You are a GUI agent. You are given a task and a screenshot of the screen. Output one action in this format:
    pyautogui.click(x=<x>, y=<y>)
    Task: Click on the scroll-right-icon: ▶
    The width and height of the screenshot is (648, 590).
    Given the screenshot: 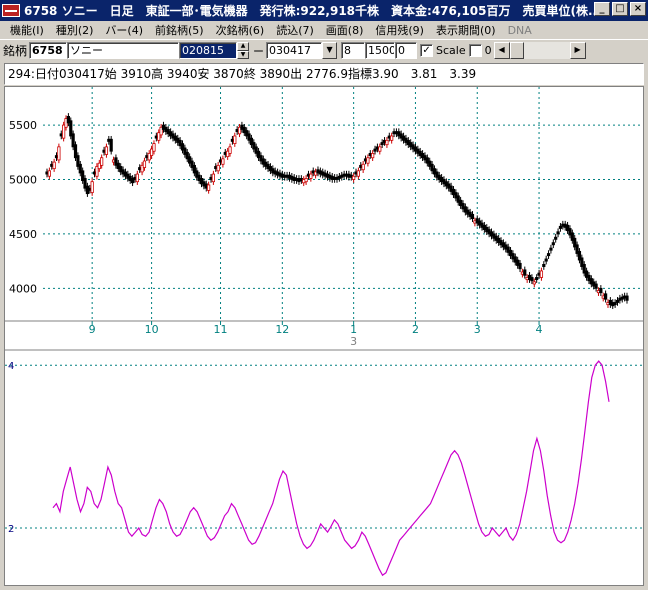 What is the action you would take?
    pyautogui.click(x=577, y=50)
    